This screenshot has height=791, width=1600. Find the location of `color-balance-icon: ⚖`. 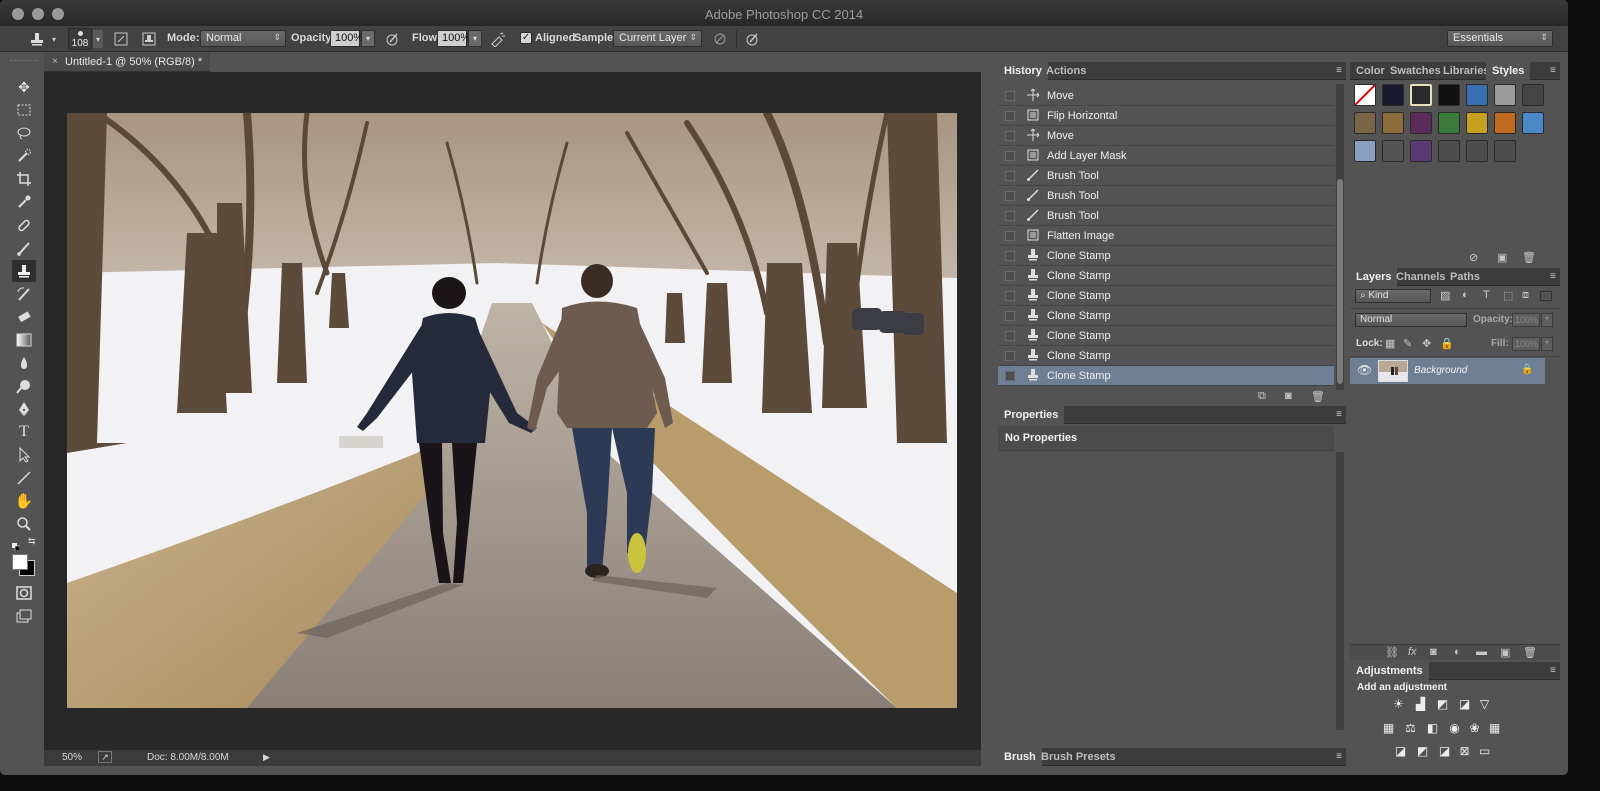

color-balance-icon: ⚖ is located at coordinates (1410, 728).